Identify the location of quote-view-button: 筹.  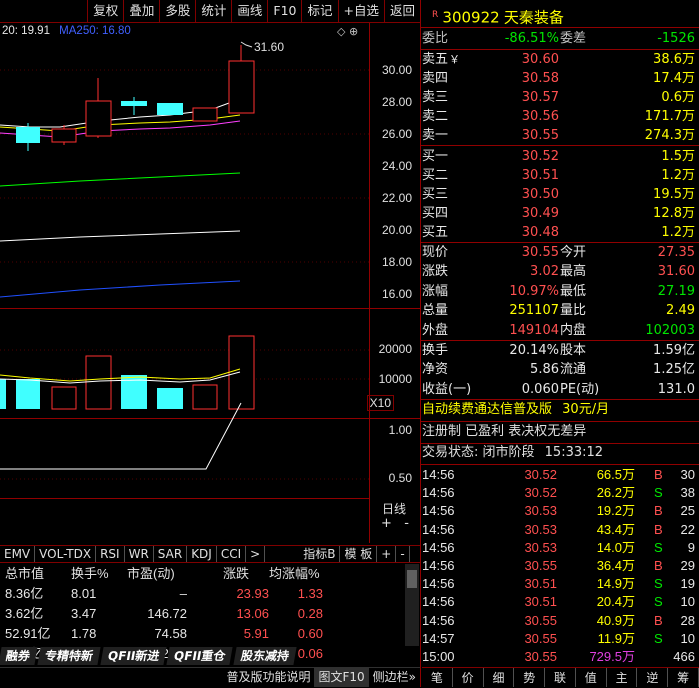
(683, 677).